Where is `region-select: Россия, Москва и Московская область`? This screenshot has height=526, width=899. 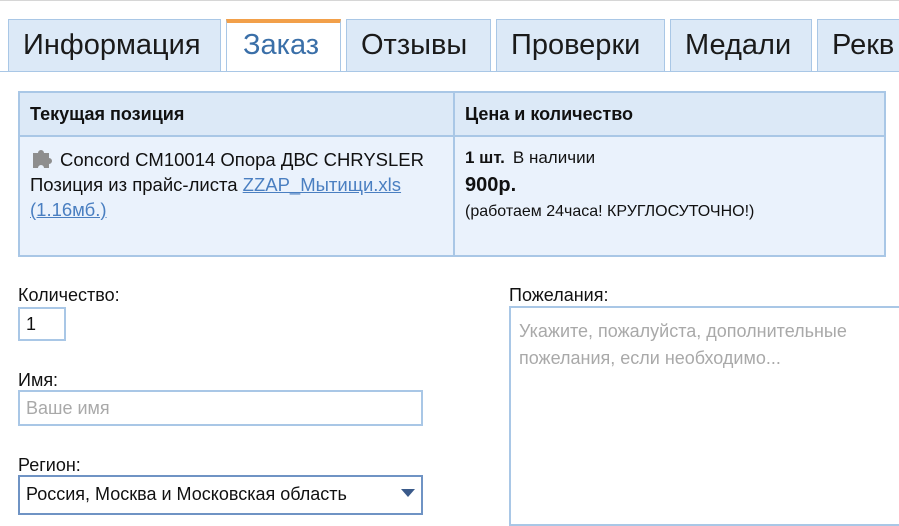 region-select: Россия, Москва и Московская область is located at coordinates (220, 495).